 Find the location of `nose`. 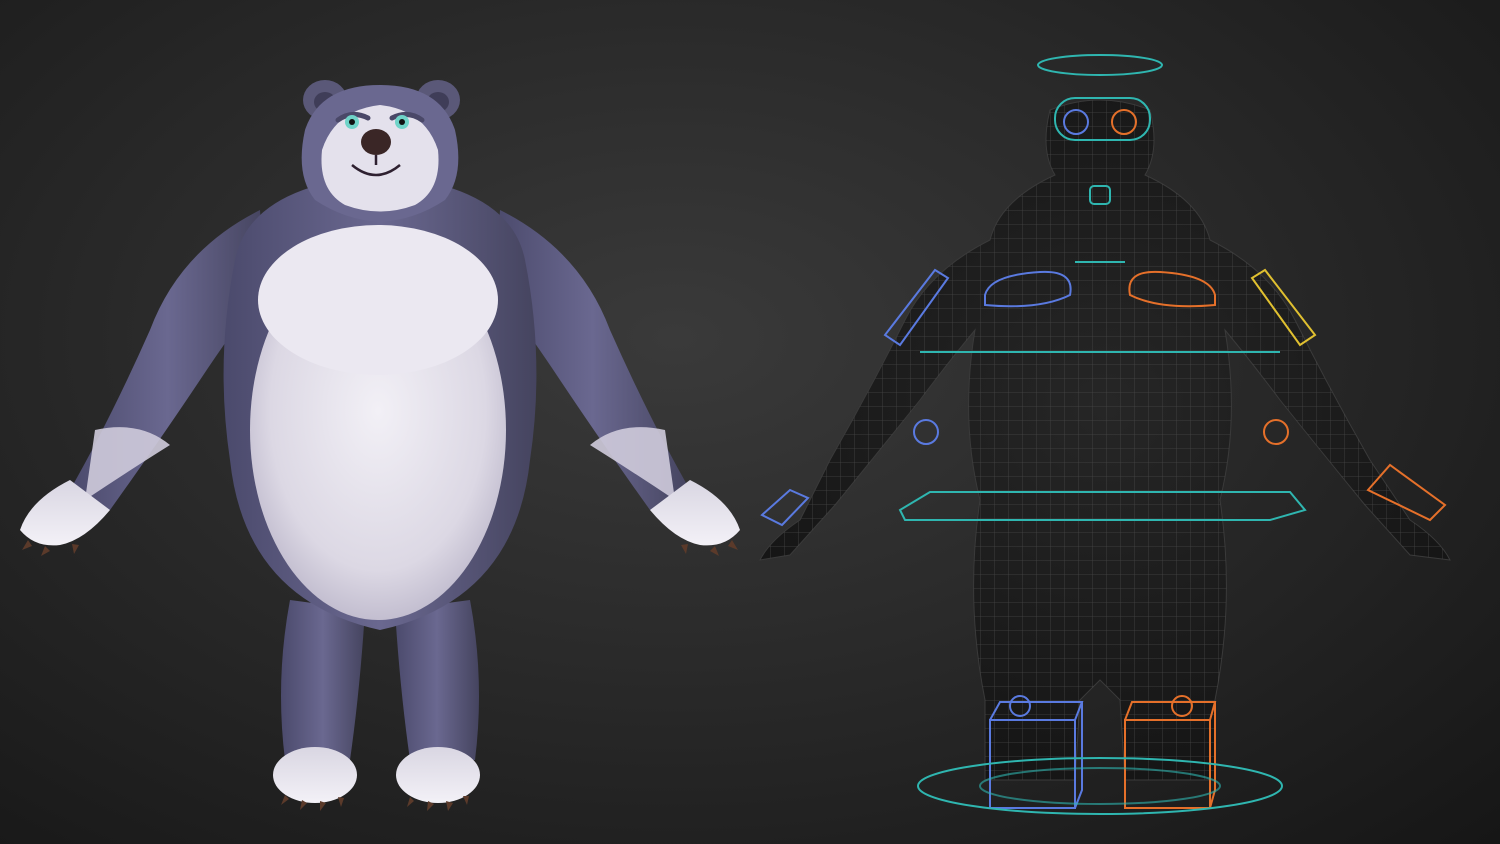

nose is located at coordinates (376, 142).